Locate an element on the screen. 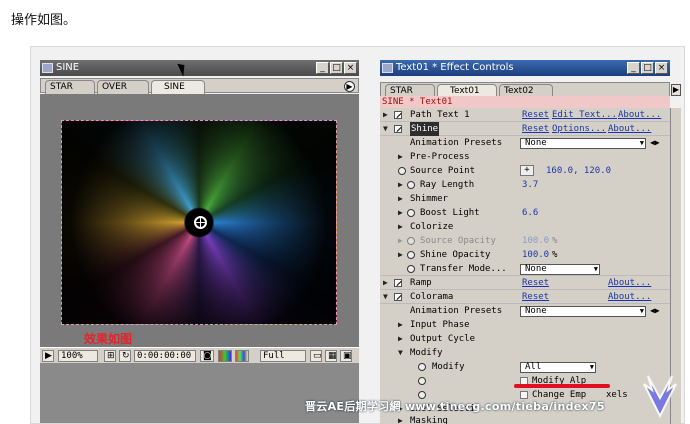 The width and height of the screenshot is (690, 424). always-preview-icon: ▶ is located at coordinates (48, 356).